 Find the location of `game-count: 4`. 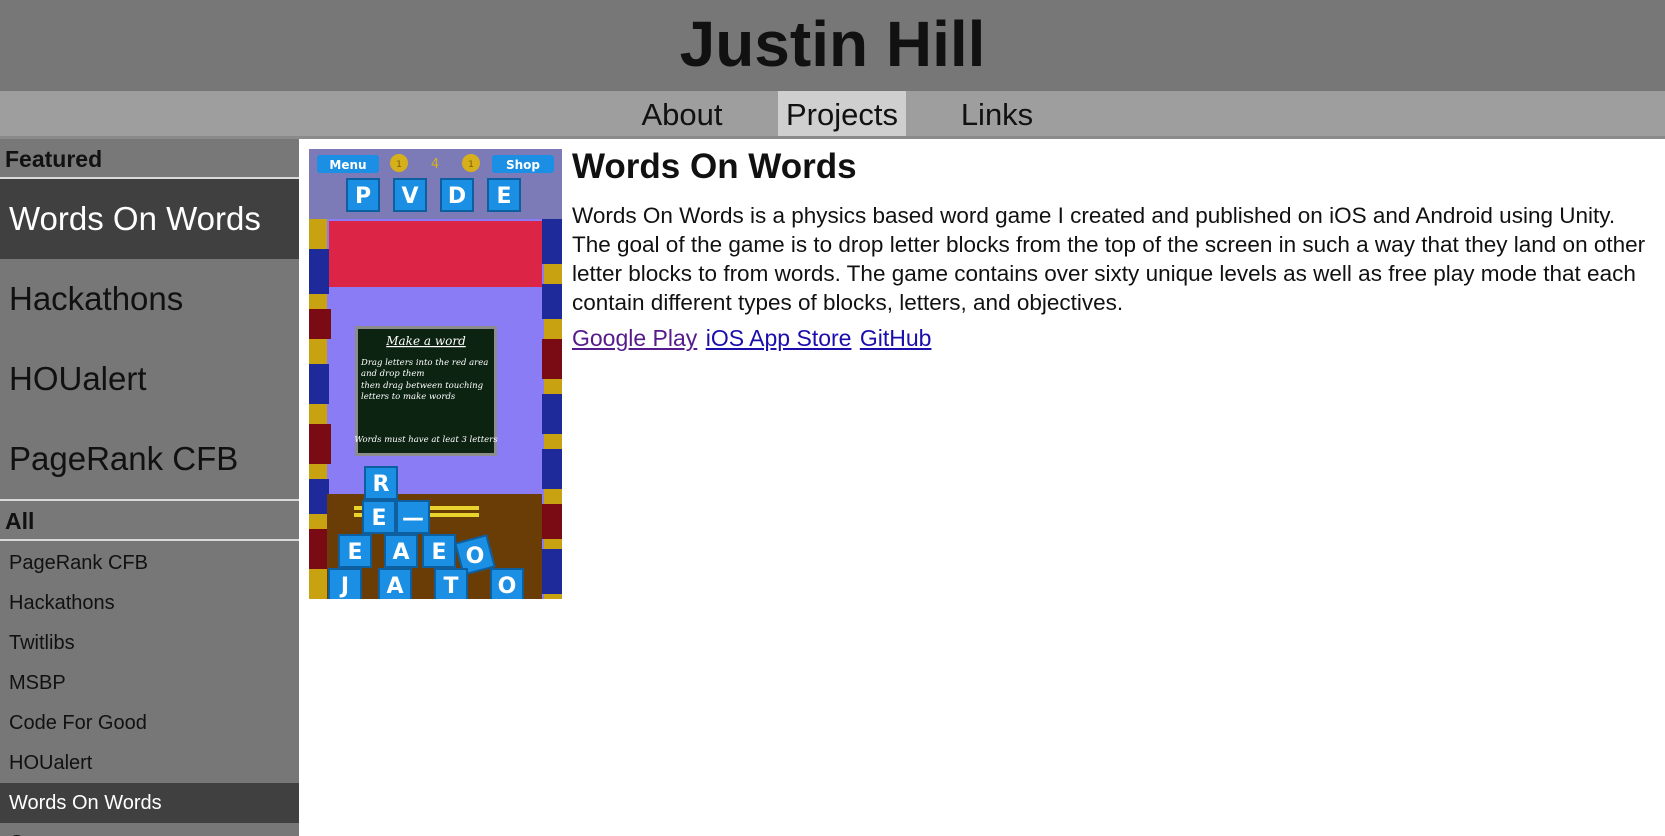

game-count: 4 is located at coordinates (435, 164).